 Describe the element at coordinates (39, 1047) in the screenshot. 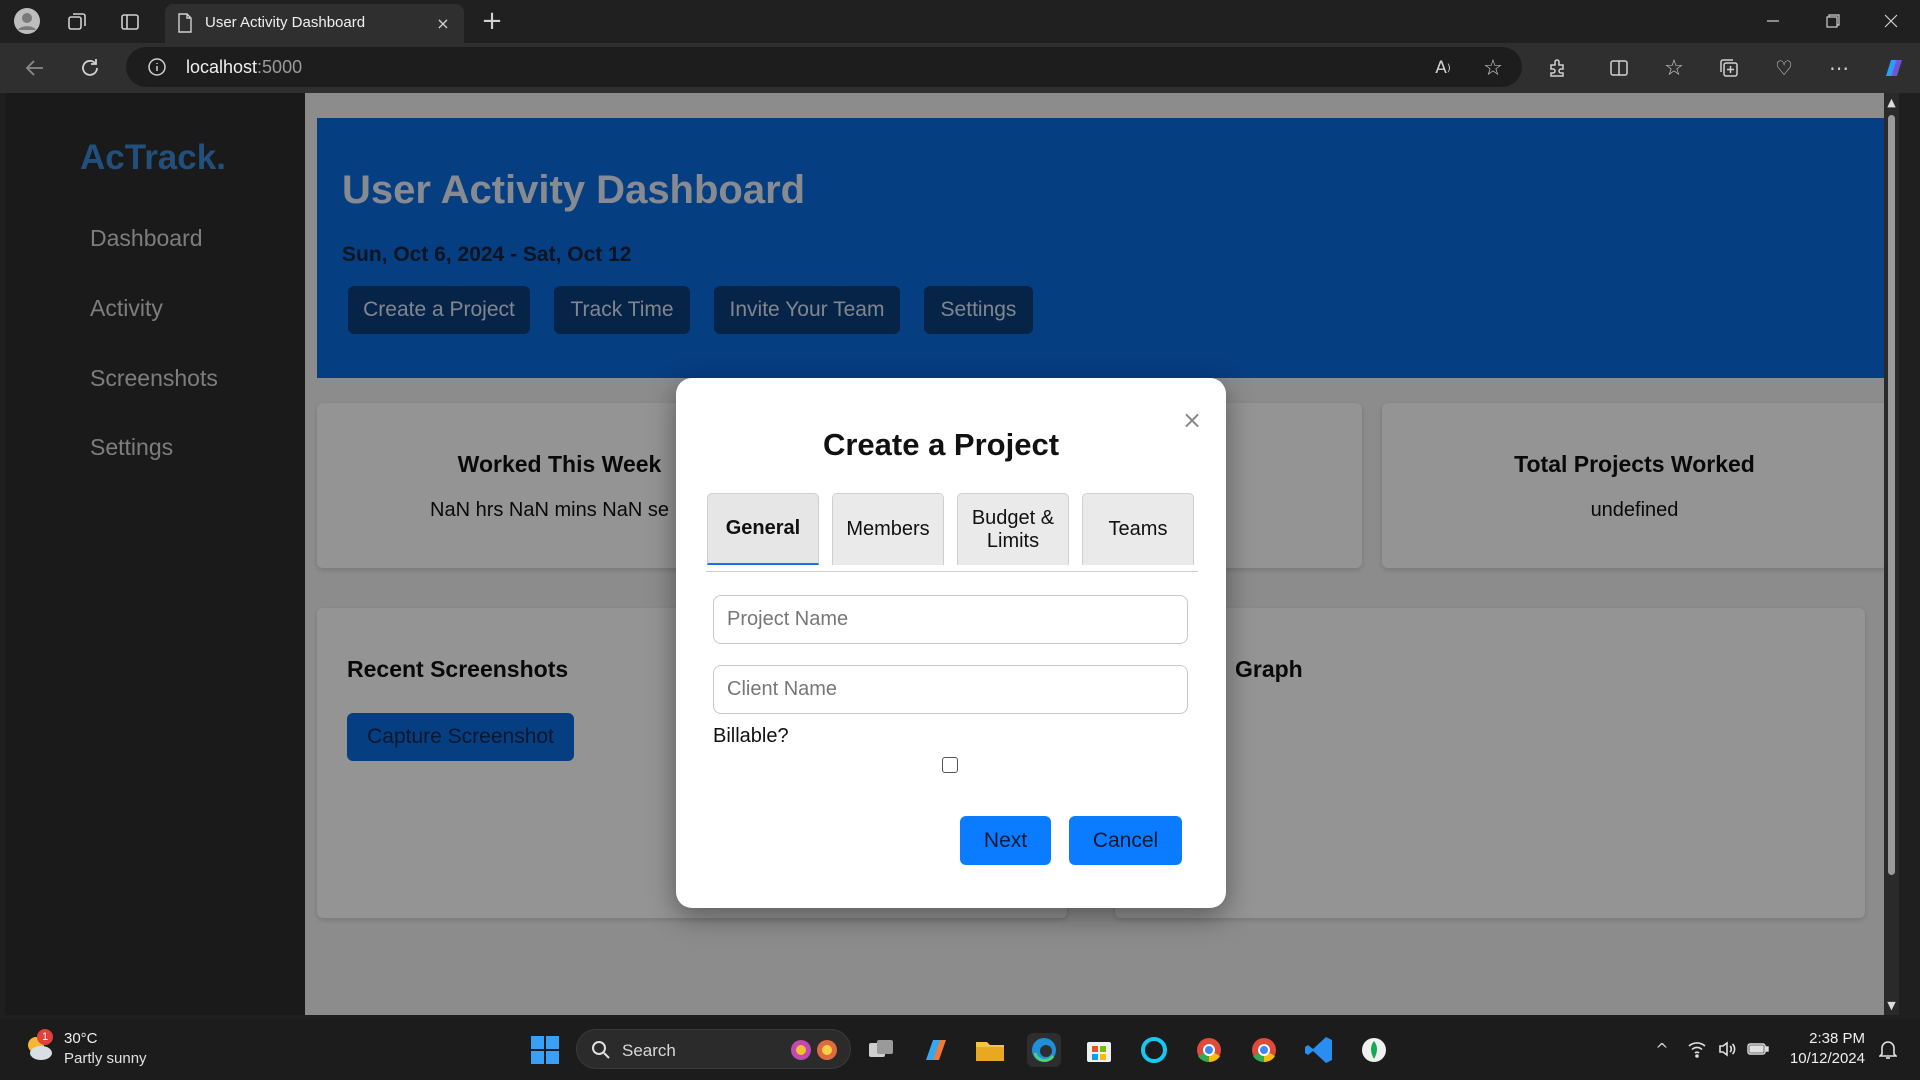

I see `weather-icon: 1` at that location.